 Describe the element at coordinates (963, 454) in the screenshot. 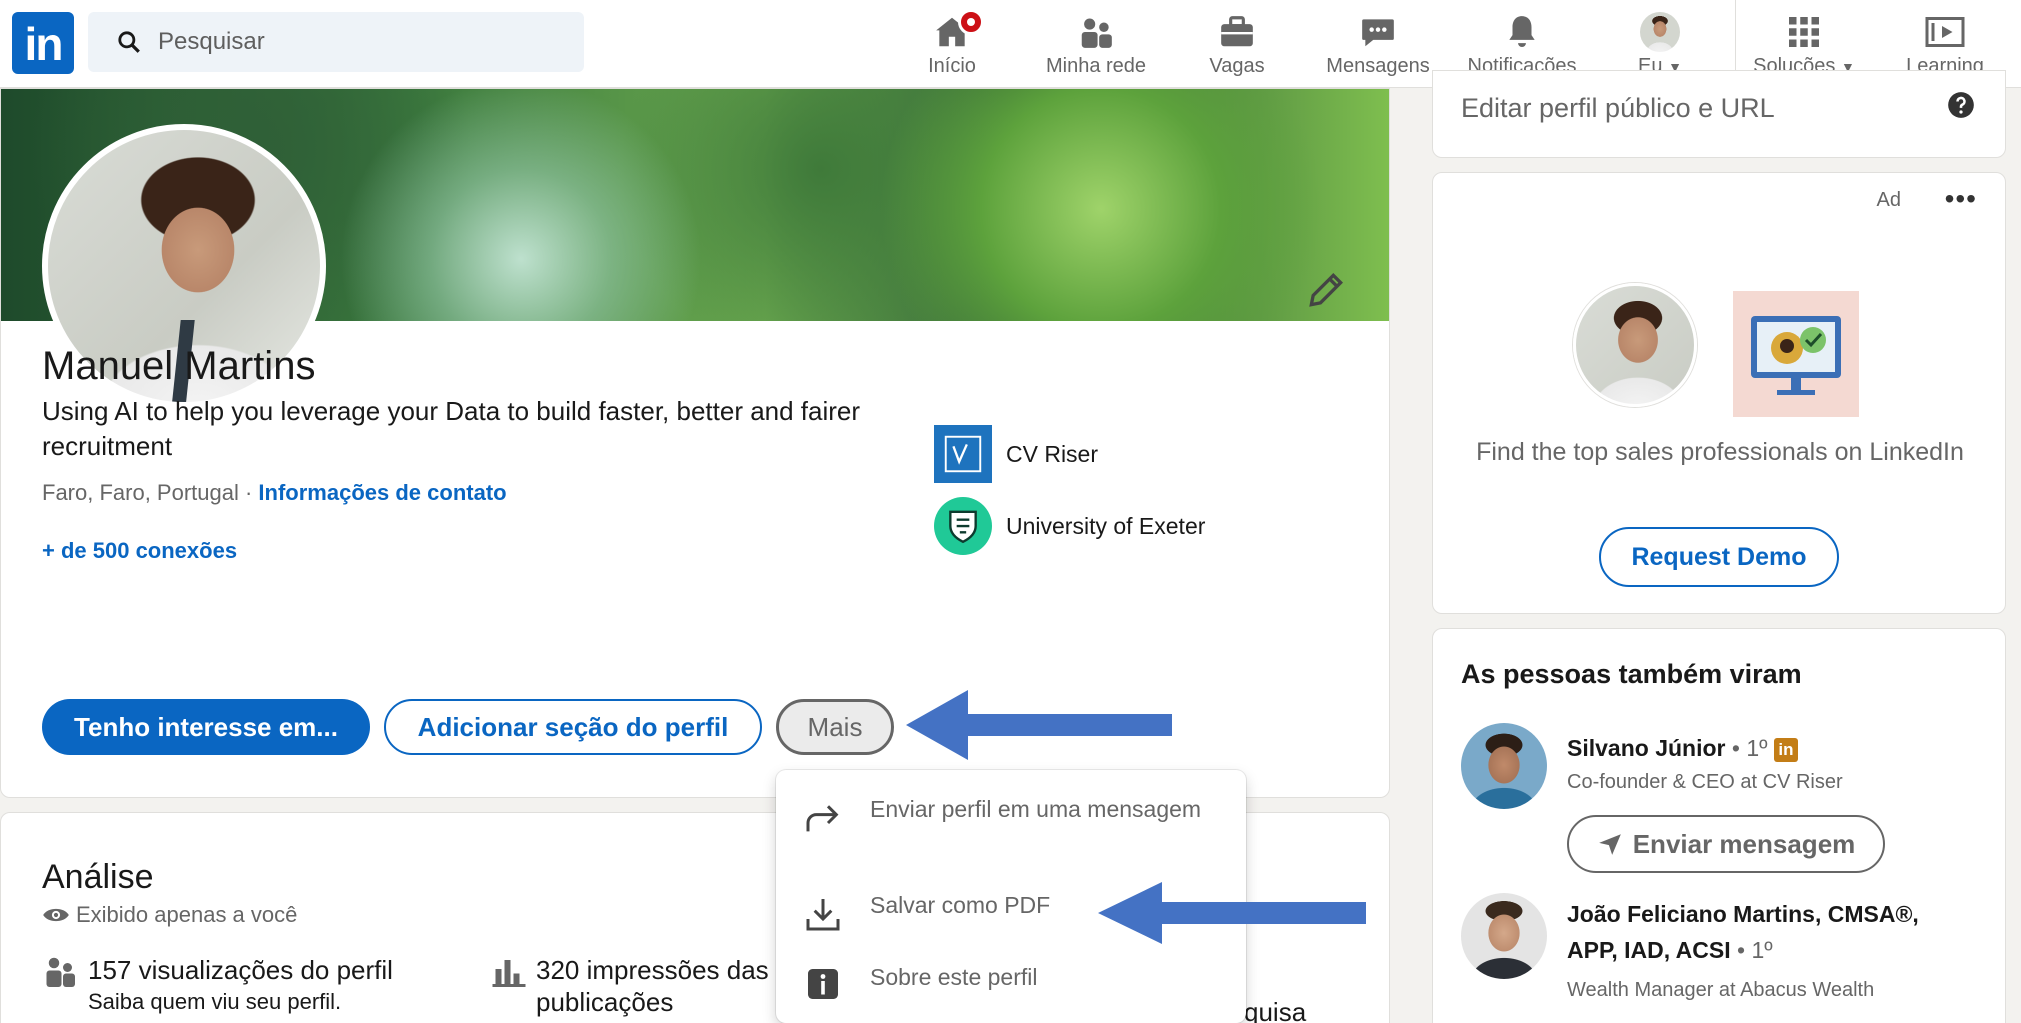

I see `cv-riser-logo` at that location.